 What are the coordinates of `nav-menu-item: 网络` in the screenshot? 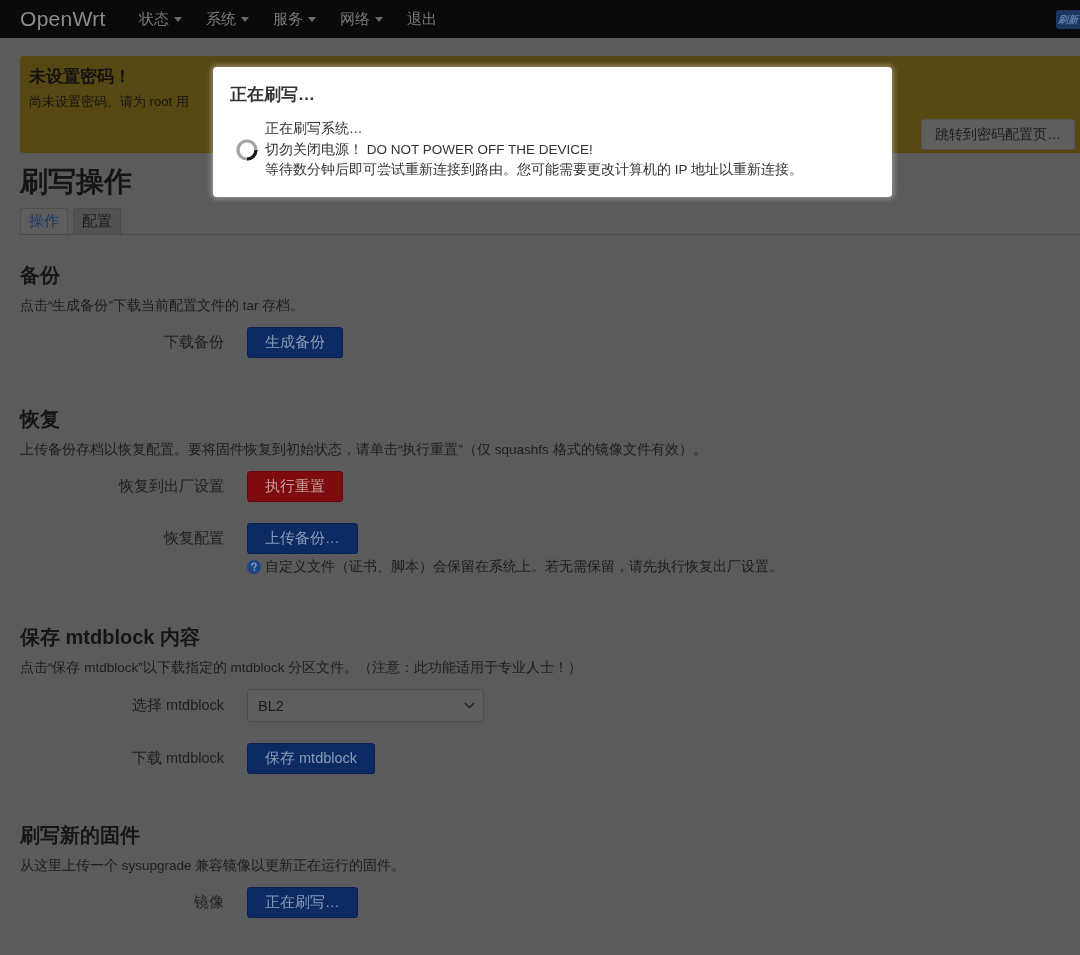 It's located at (361, 19).